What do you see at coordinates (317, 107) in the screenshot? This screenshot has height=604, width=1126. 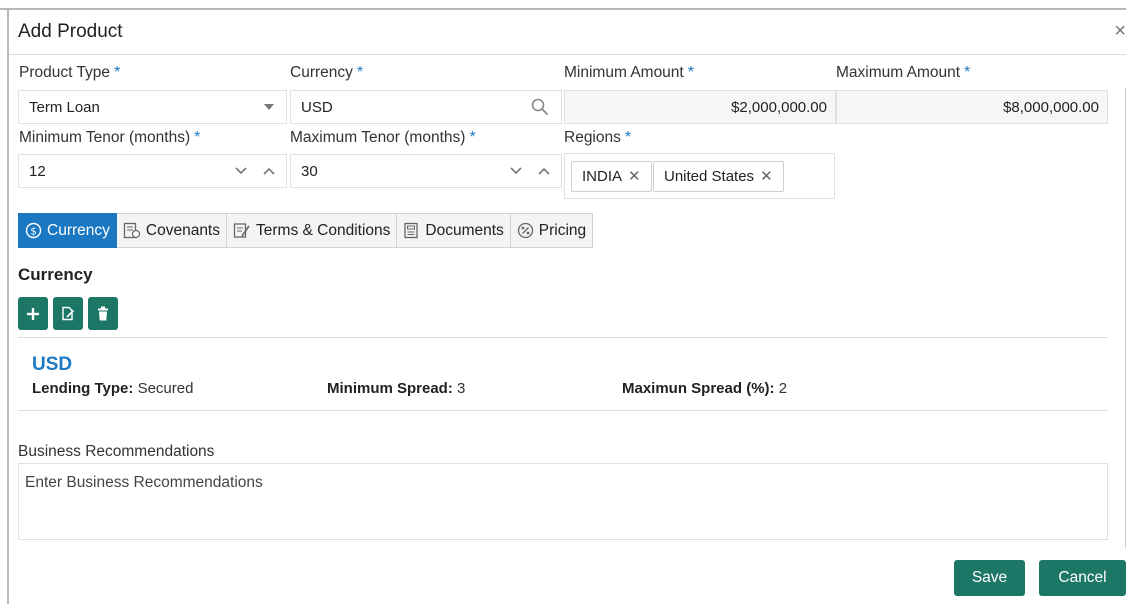 I see `currency-value: USD` at bounding box center [317, 107].